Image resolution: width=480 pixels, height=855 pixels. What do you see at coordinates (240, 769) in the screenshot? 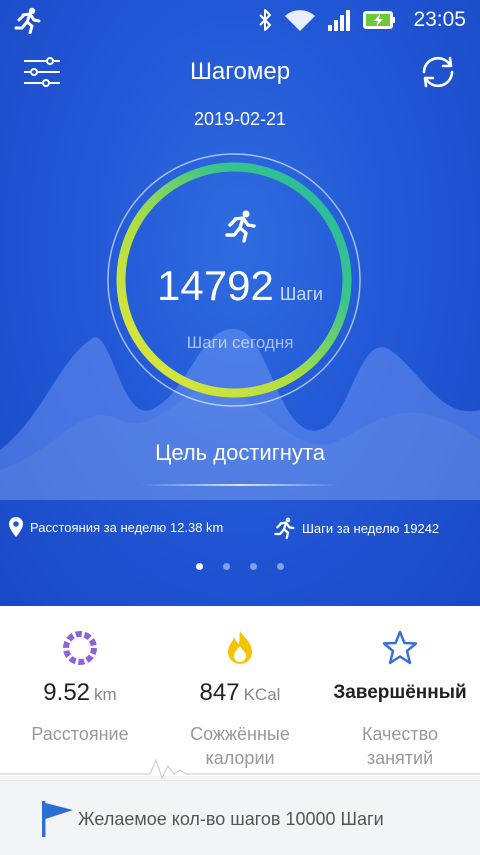
I see `pulse-divider` at bounding box center [240, 769].